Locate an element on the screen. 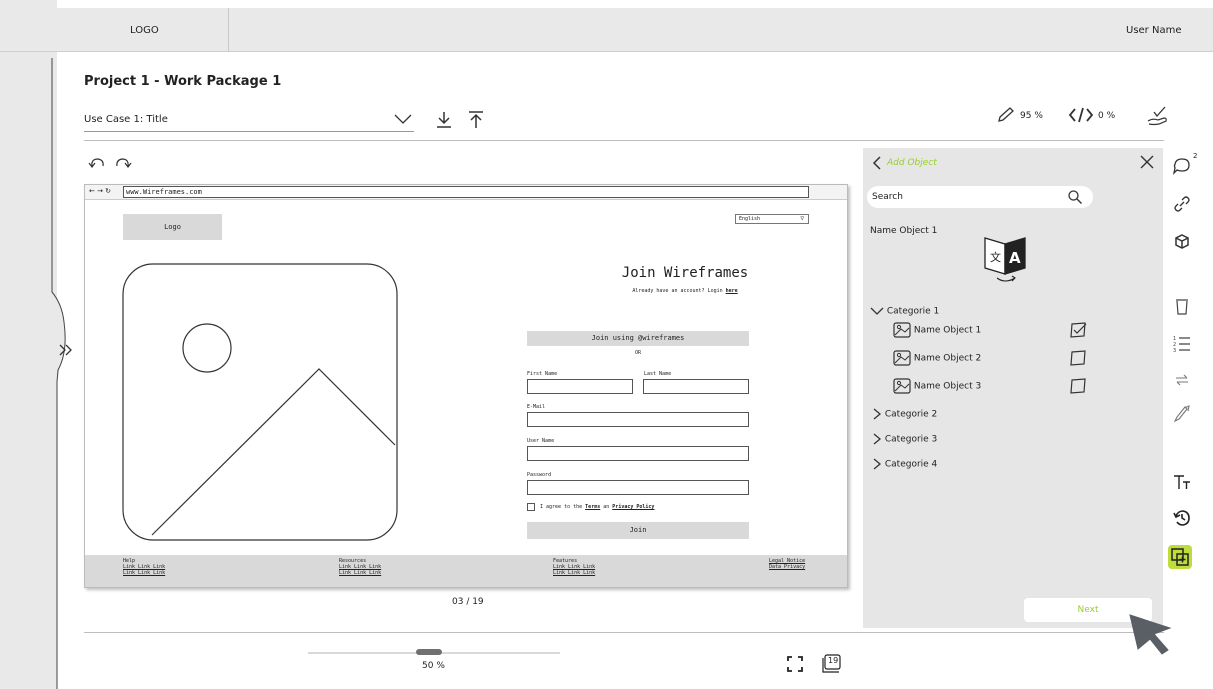  category-label: Categorie 4 is located at coordinates (911, 464).